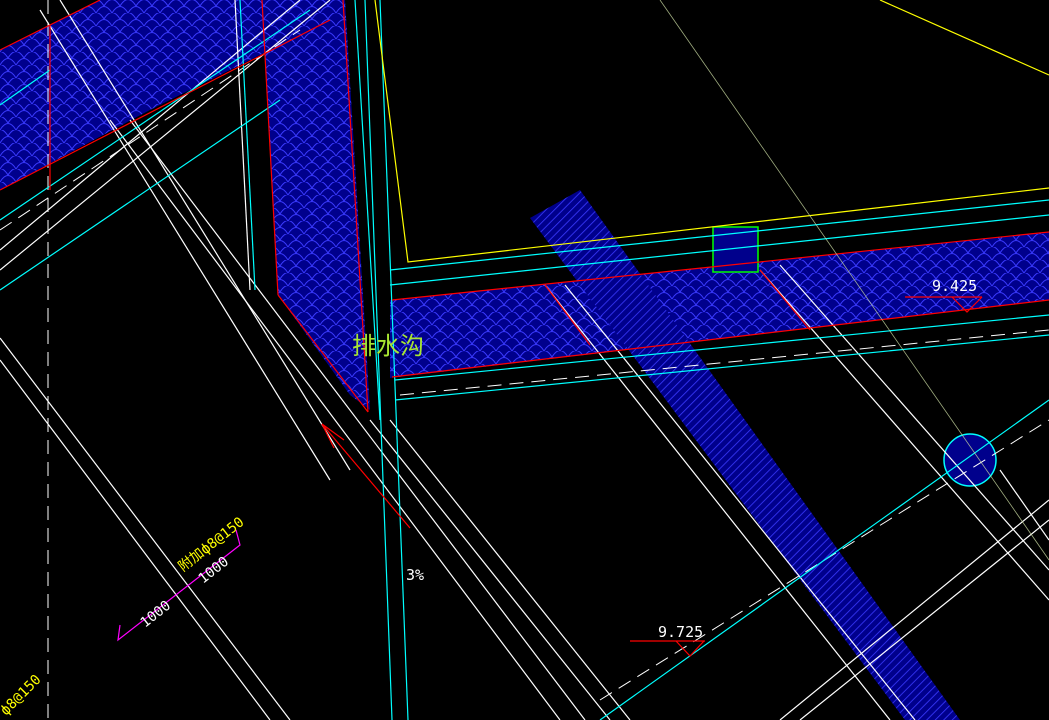  I want to click on rebar-dim-2: 1000, so click(156, 614).